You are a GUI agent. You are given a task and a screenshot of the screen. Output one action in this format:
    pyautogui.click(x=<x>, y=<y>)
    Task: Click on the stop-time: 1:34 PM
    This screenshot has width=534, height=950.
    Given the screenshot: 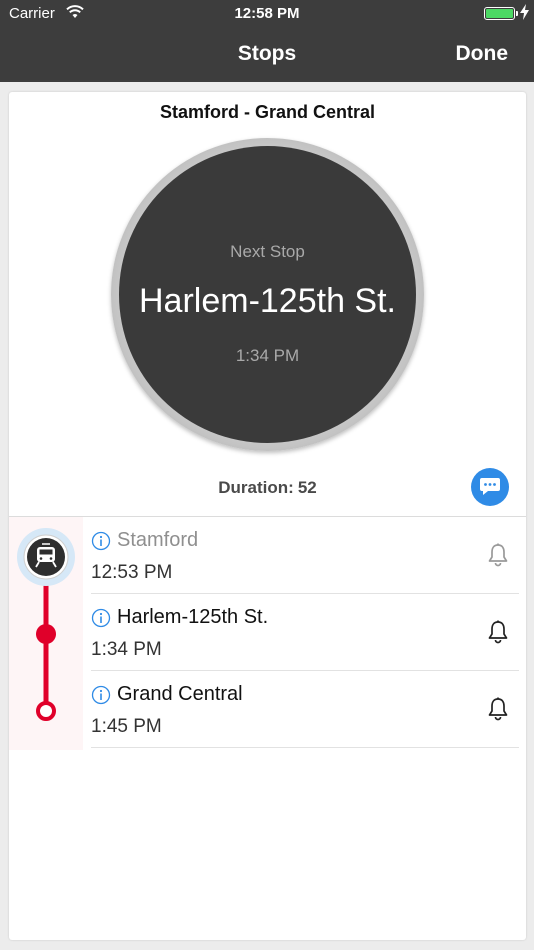 What is the action you would take?
    pyautogui.click(x=126, y=649)
    